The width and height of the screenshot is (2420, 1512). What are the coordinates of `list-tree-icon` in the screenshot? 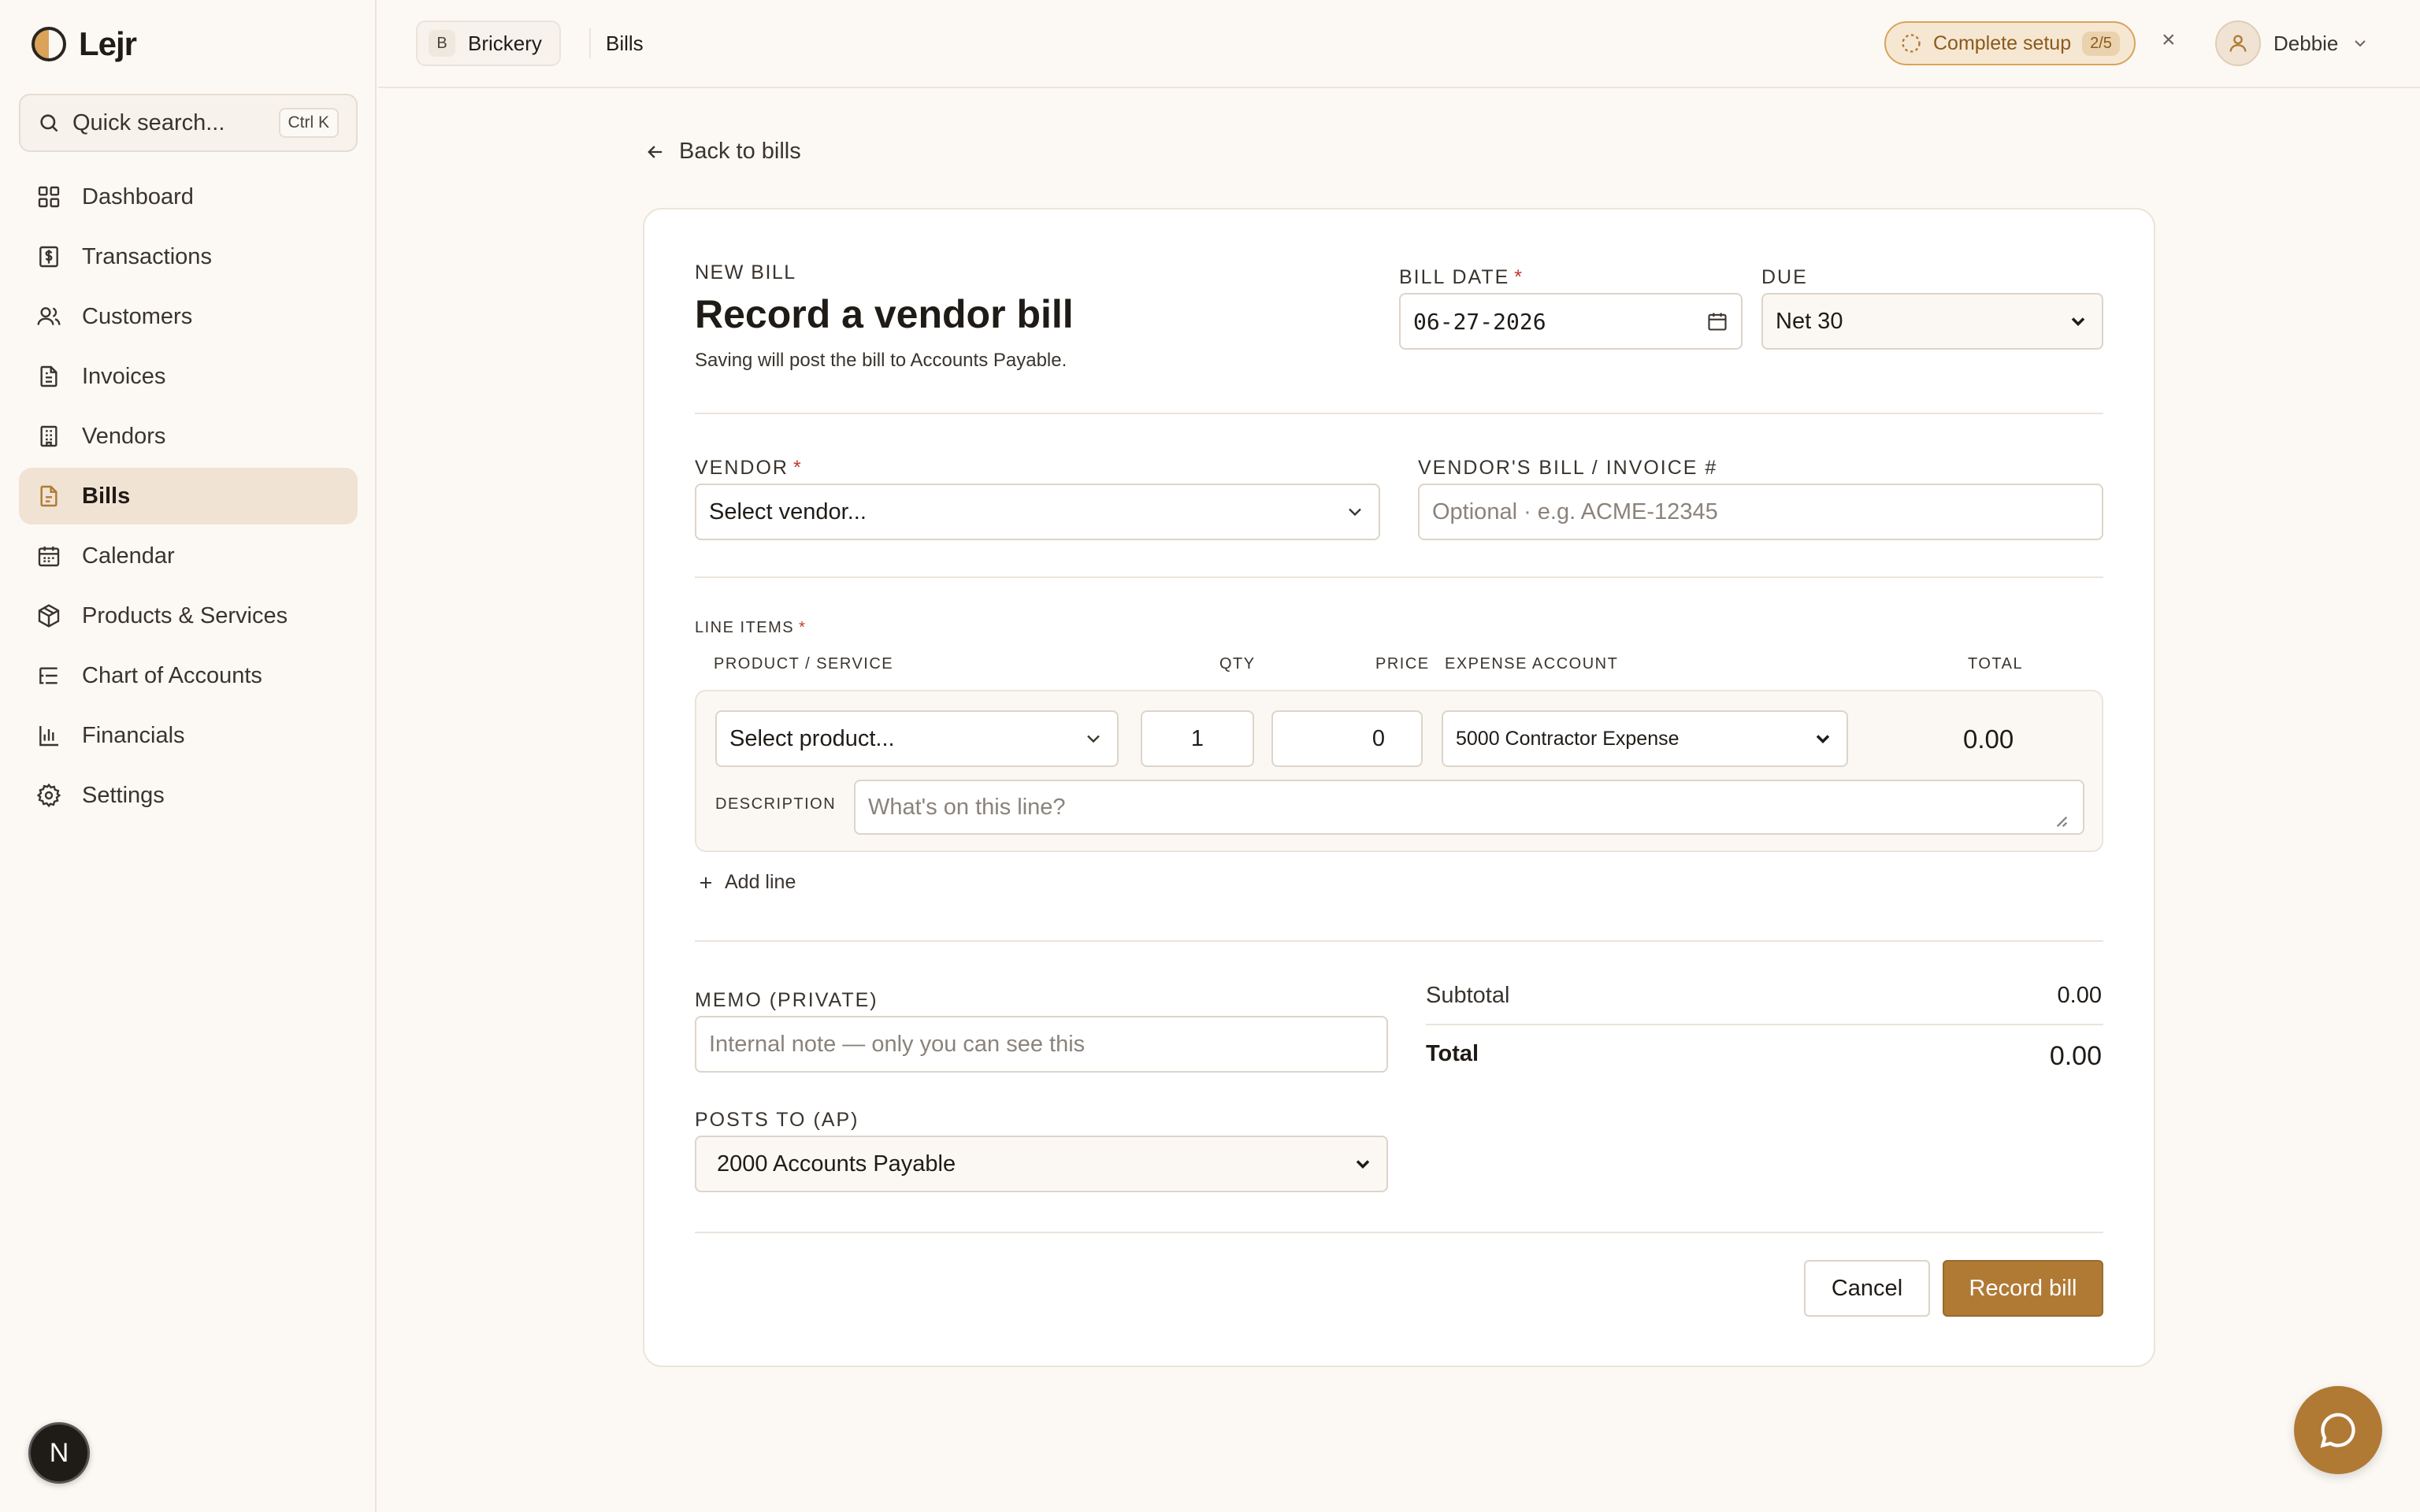 It's located at (48, 675).